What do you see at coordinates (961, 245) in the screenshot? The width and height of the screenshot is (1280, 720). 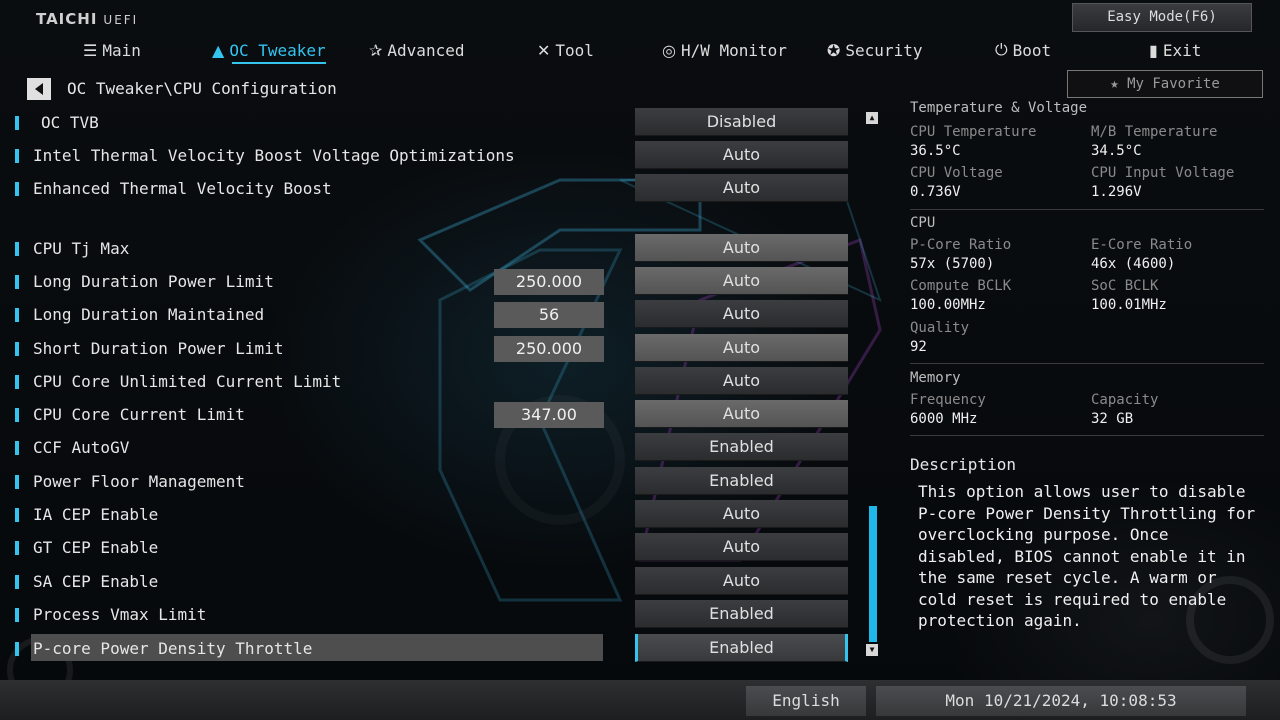 I see `pcore-ratio-label: P-Core Ratio` at bounding box center [961, 245].